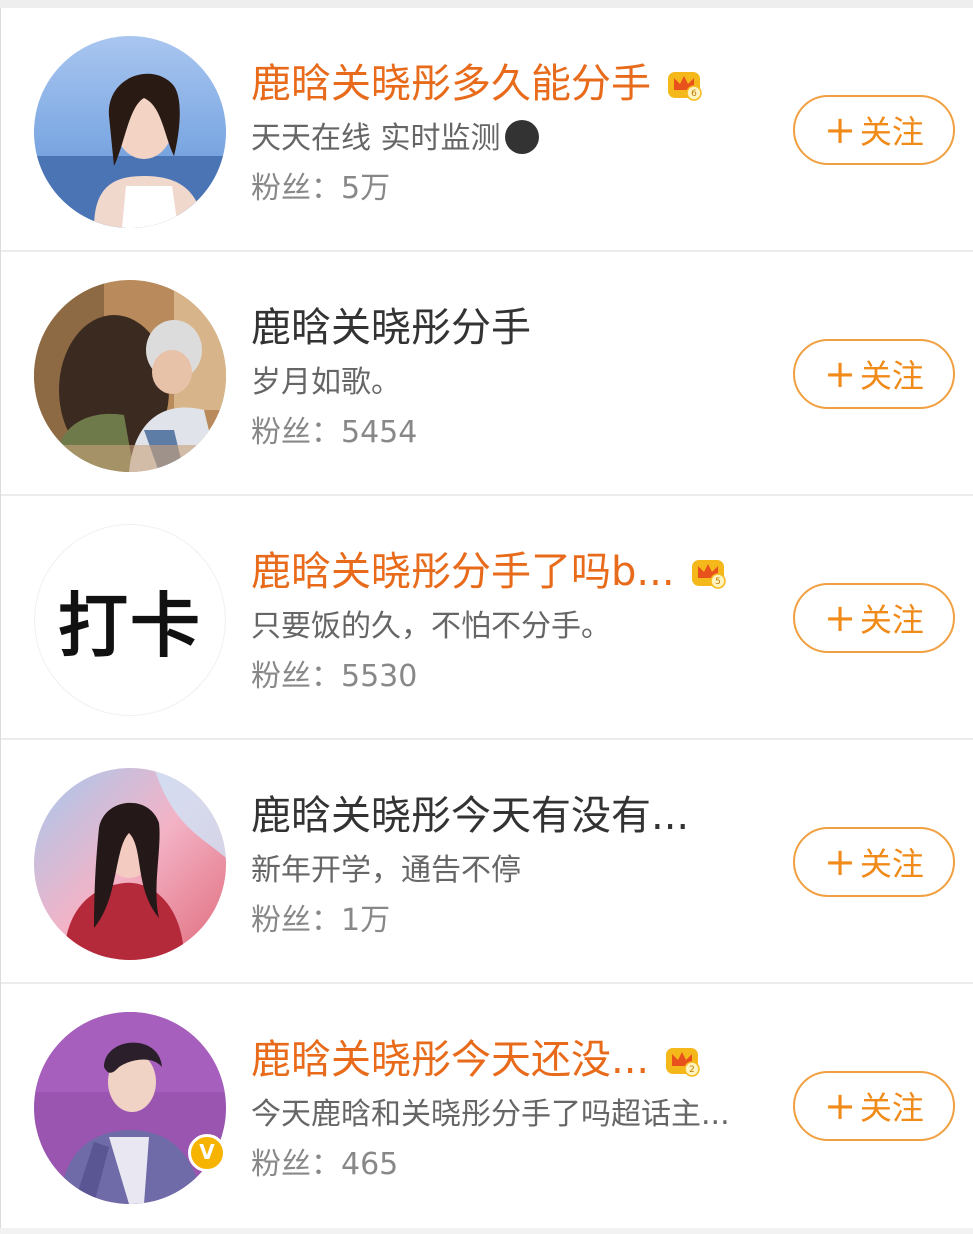 The width and height of the screenshot is (973, 1234). Describe the element at coordinates (321, 920) in the screenshot. I see `fans-count: 粉丝：1万` at that location.